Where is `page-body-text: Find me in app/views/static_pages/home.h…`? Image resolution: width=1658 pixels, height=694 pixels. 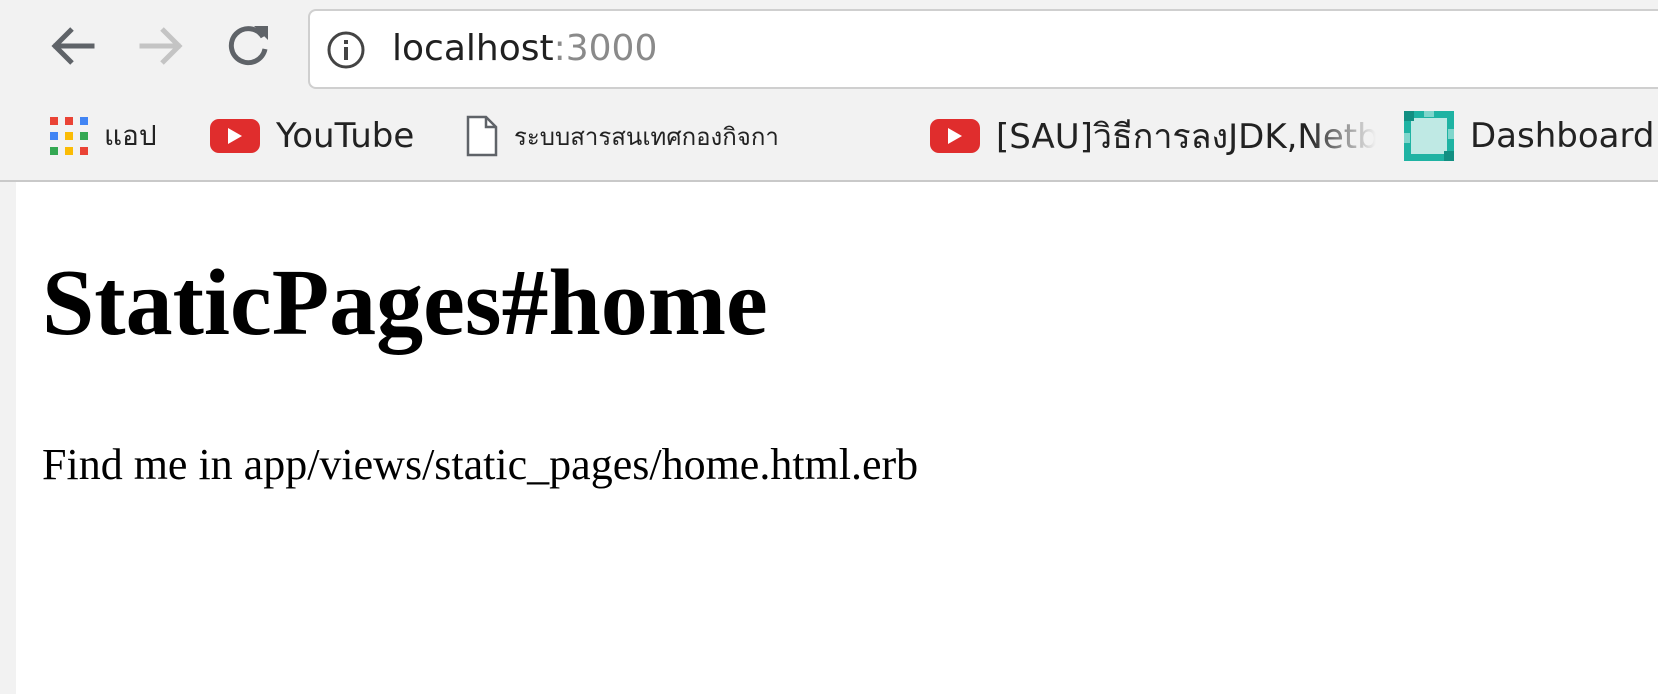 page-body-text: Find me in app/views/static_pages/home.h… is located at coordinates (480, 464).